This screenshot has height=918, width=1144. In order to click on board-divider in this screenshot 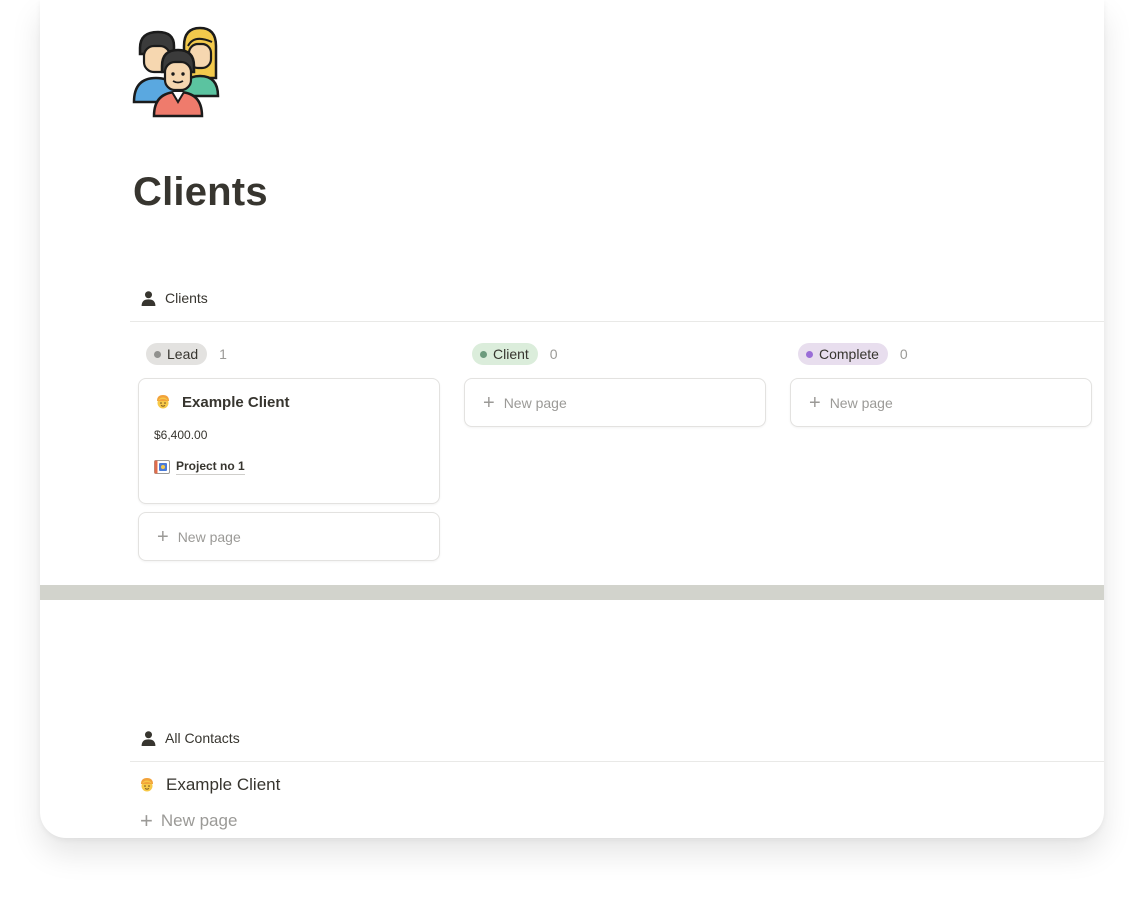, I will do `click(617, 321)`.